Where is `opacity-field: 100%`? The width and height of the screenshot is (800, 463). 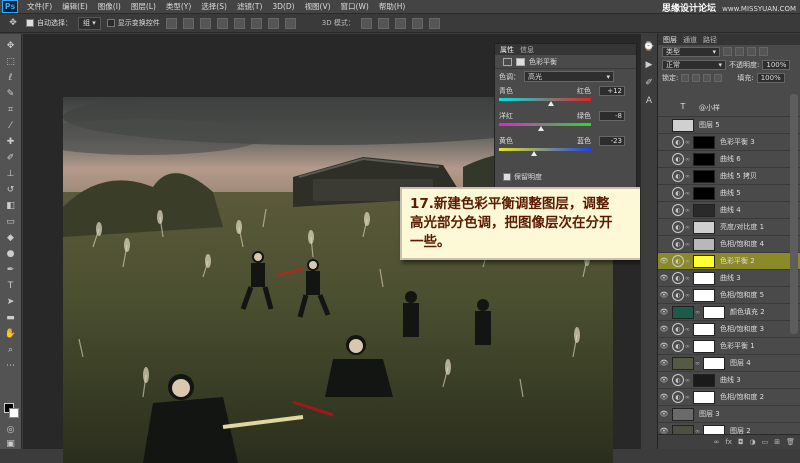
opacity-field: 100% is located at coordinates (776, 64).